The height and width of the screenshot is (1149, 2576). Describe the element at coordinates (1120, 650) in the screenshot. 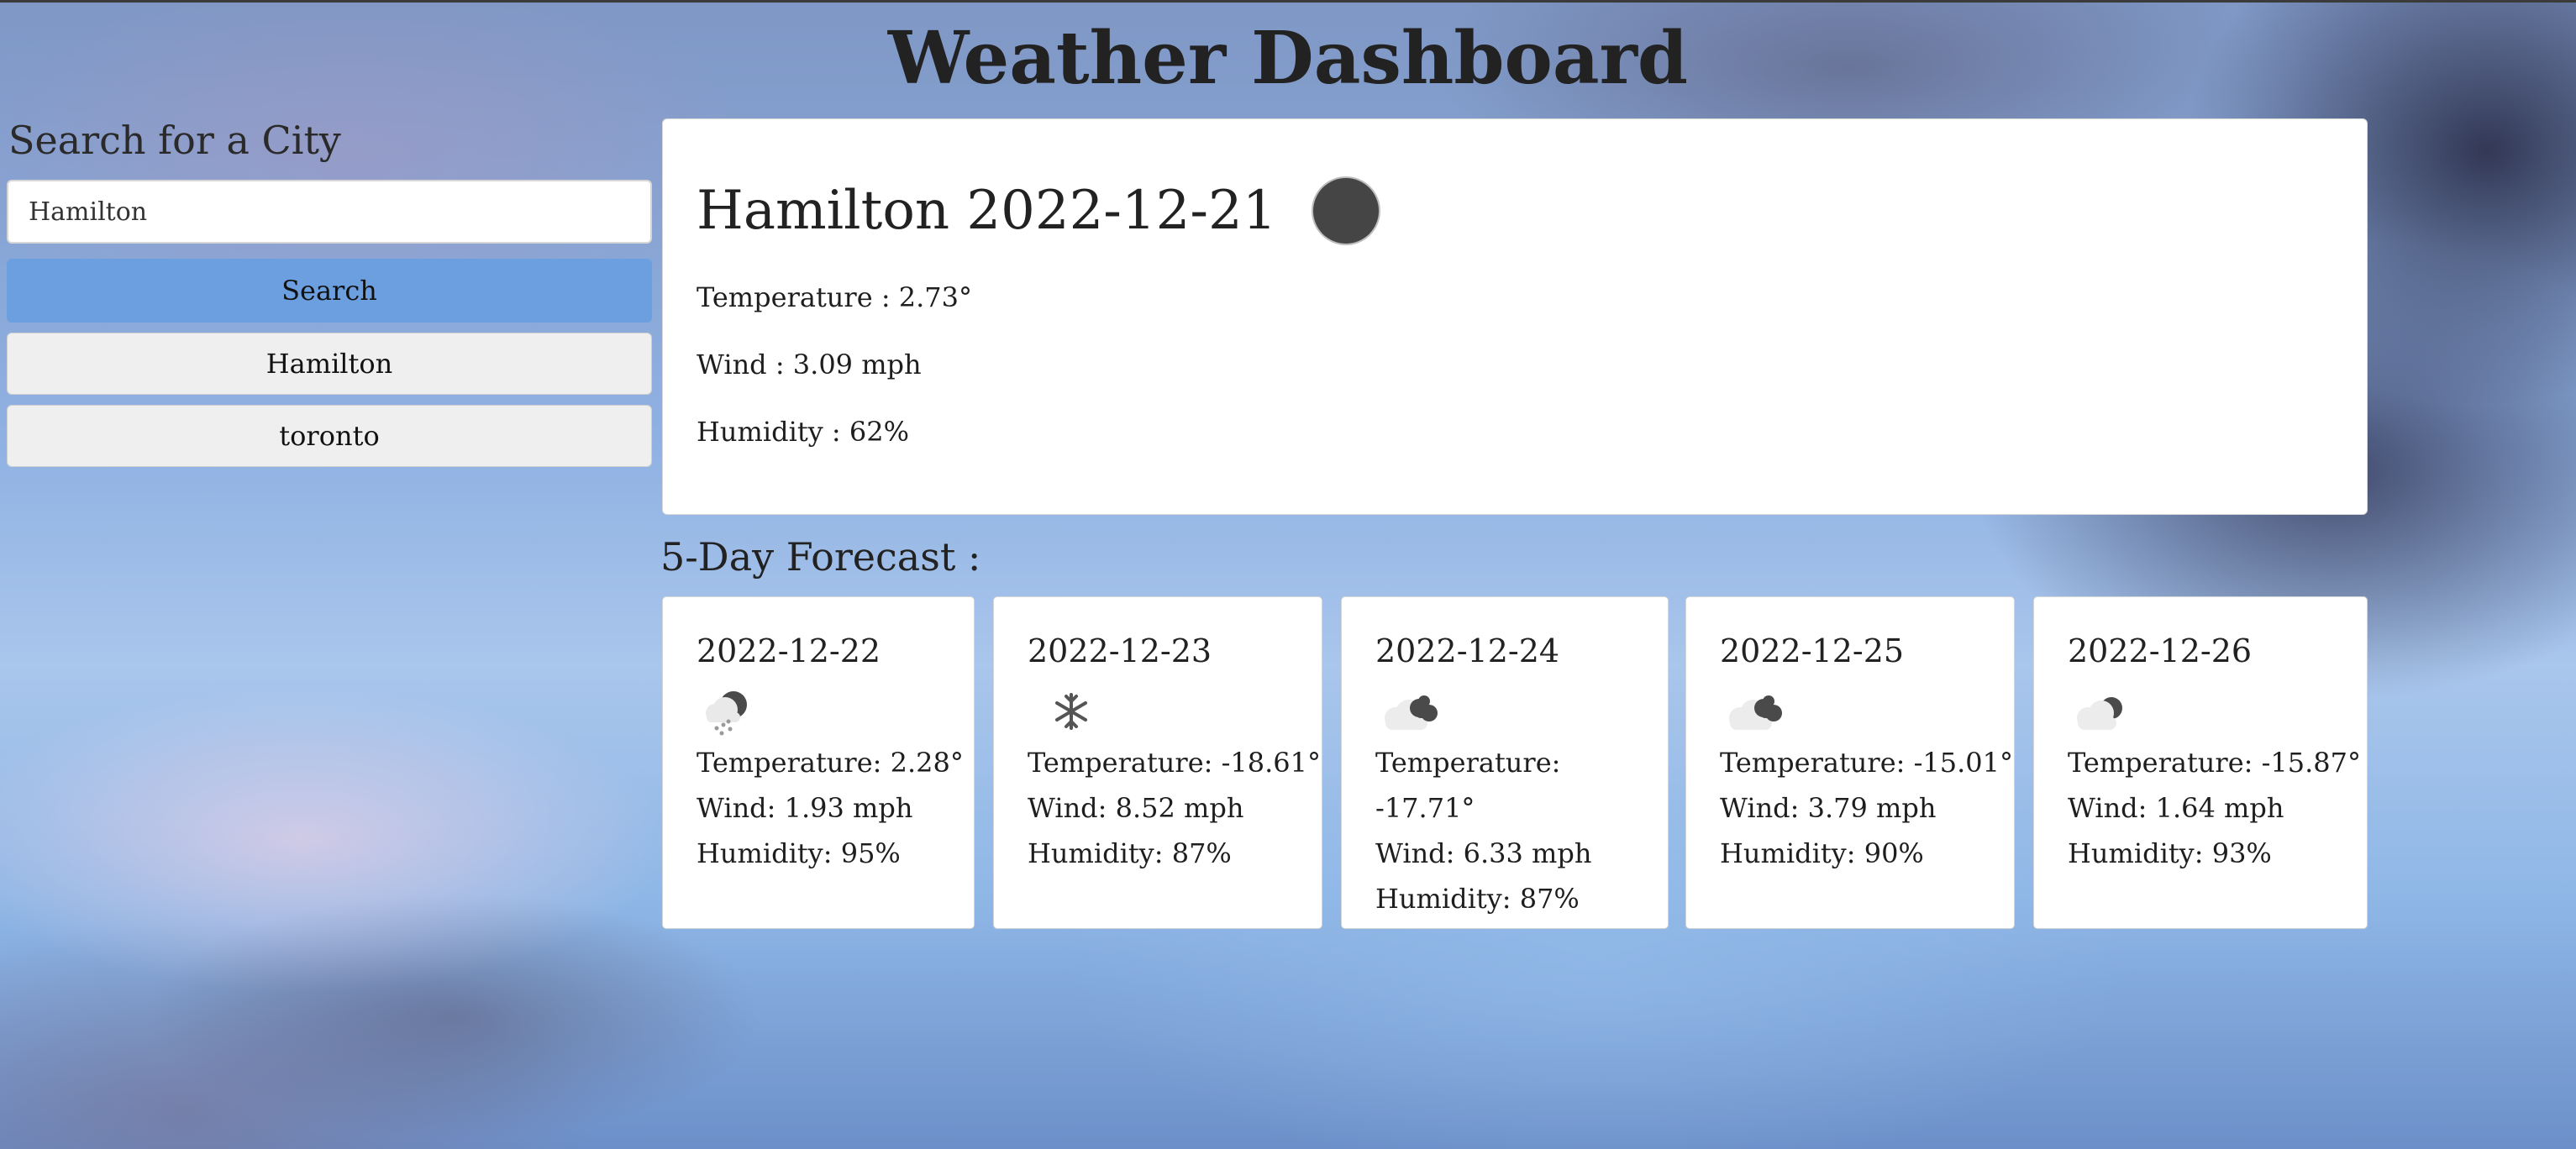

I see `forecast-date: 2022-12-23` at that location.